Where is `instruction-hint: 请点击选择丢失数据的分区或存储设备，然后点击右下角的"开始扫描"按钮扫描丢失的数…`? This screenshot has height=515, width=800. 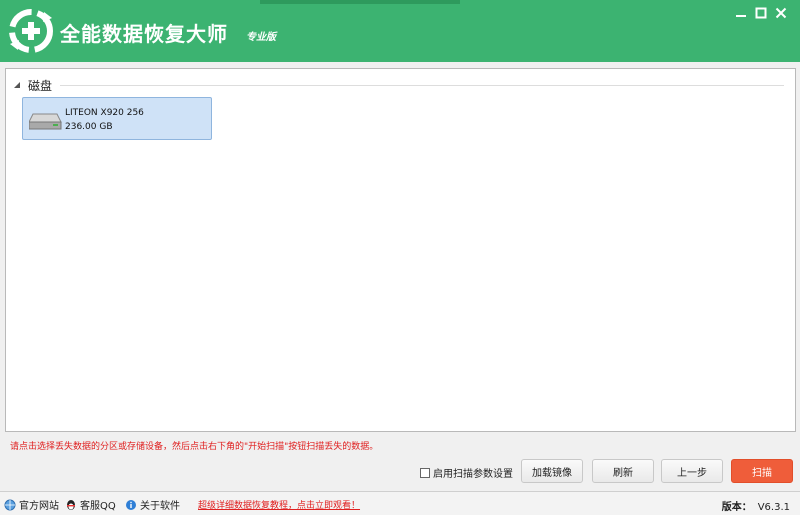 instruction-hint: 请点击选择丢失数据的分区或存储设备，然后点击右下角的"开始扫描"按钮扫描丢失的数… is located at coordinates (194, 447).